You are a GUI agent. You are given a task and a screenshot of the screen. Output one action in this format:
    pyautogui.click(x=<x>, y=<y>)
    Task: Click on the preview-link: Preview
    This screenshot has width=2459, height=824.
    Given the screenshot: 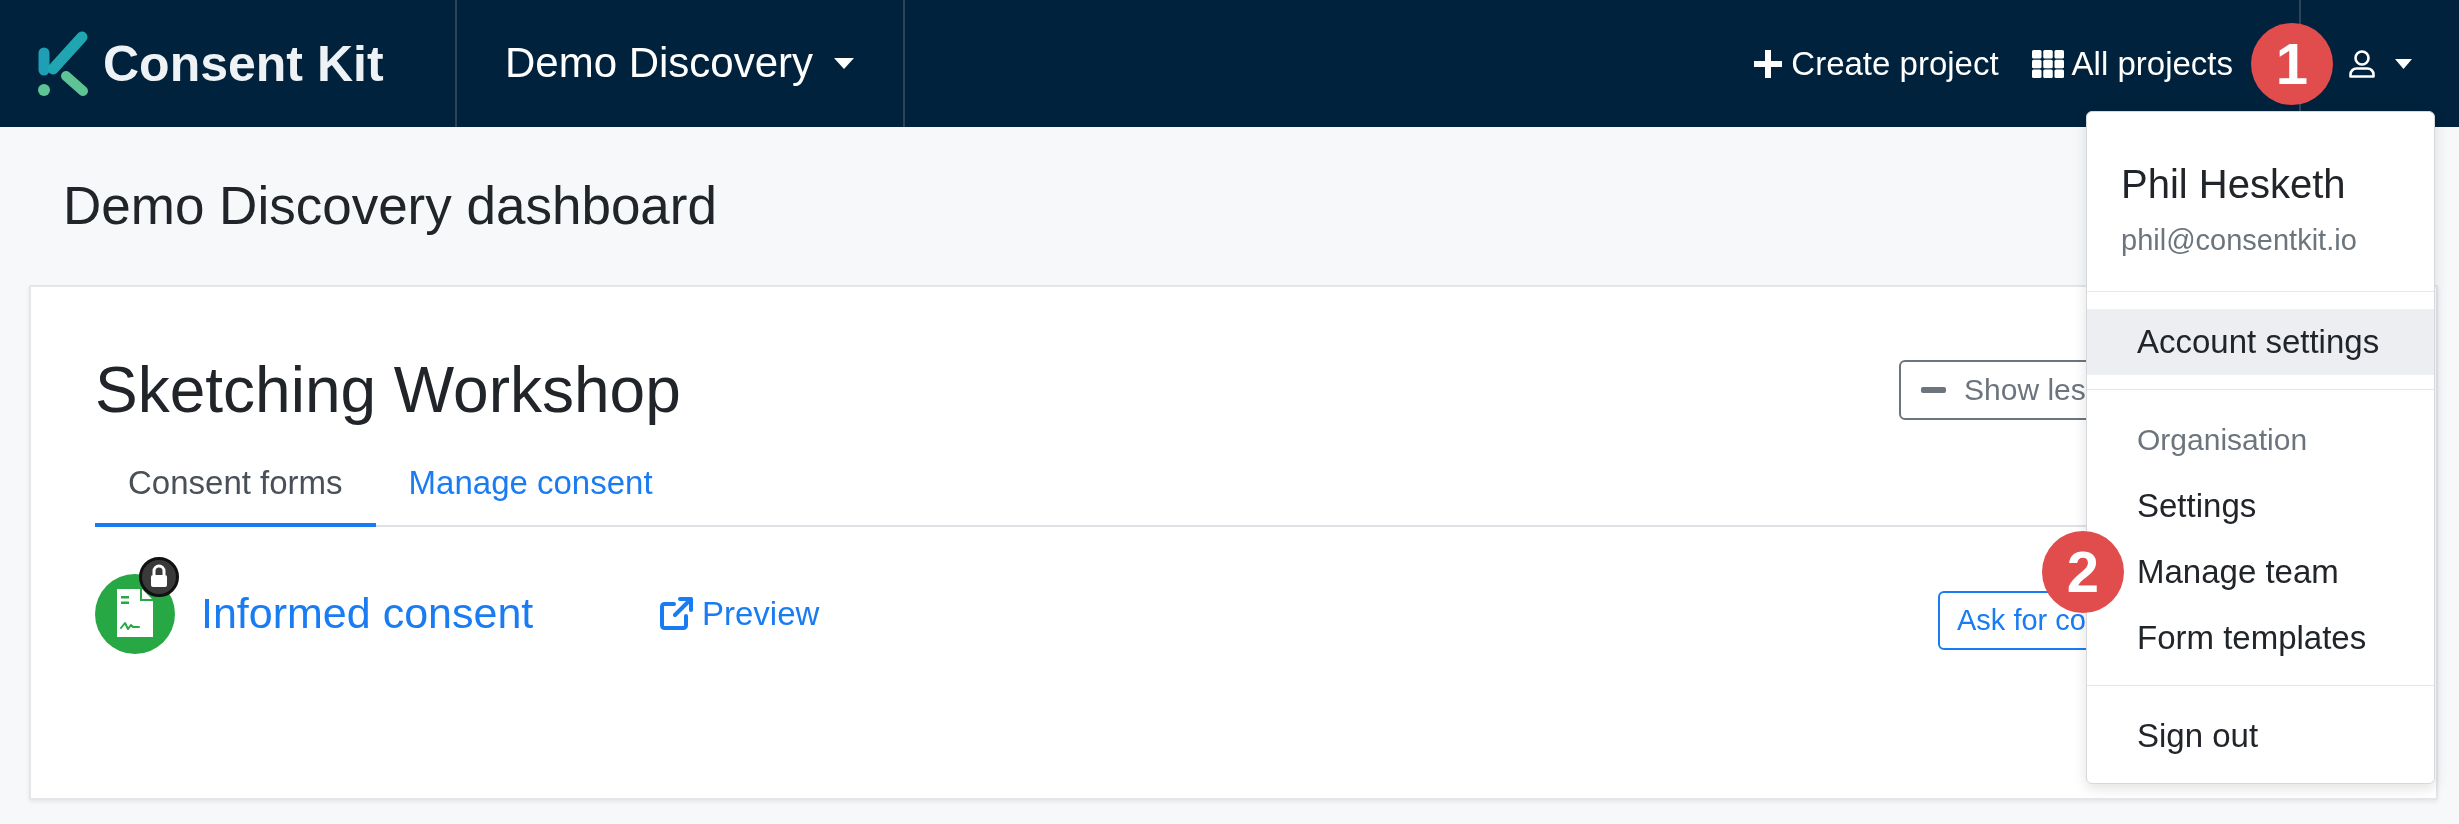 What is the action you would take?
    pyautogui.click(x=740, y=614)
    